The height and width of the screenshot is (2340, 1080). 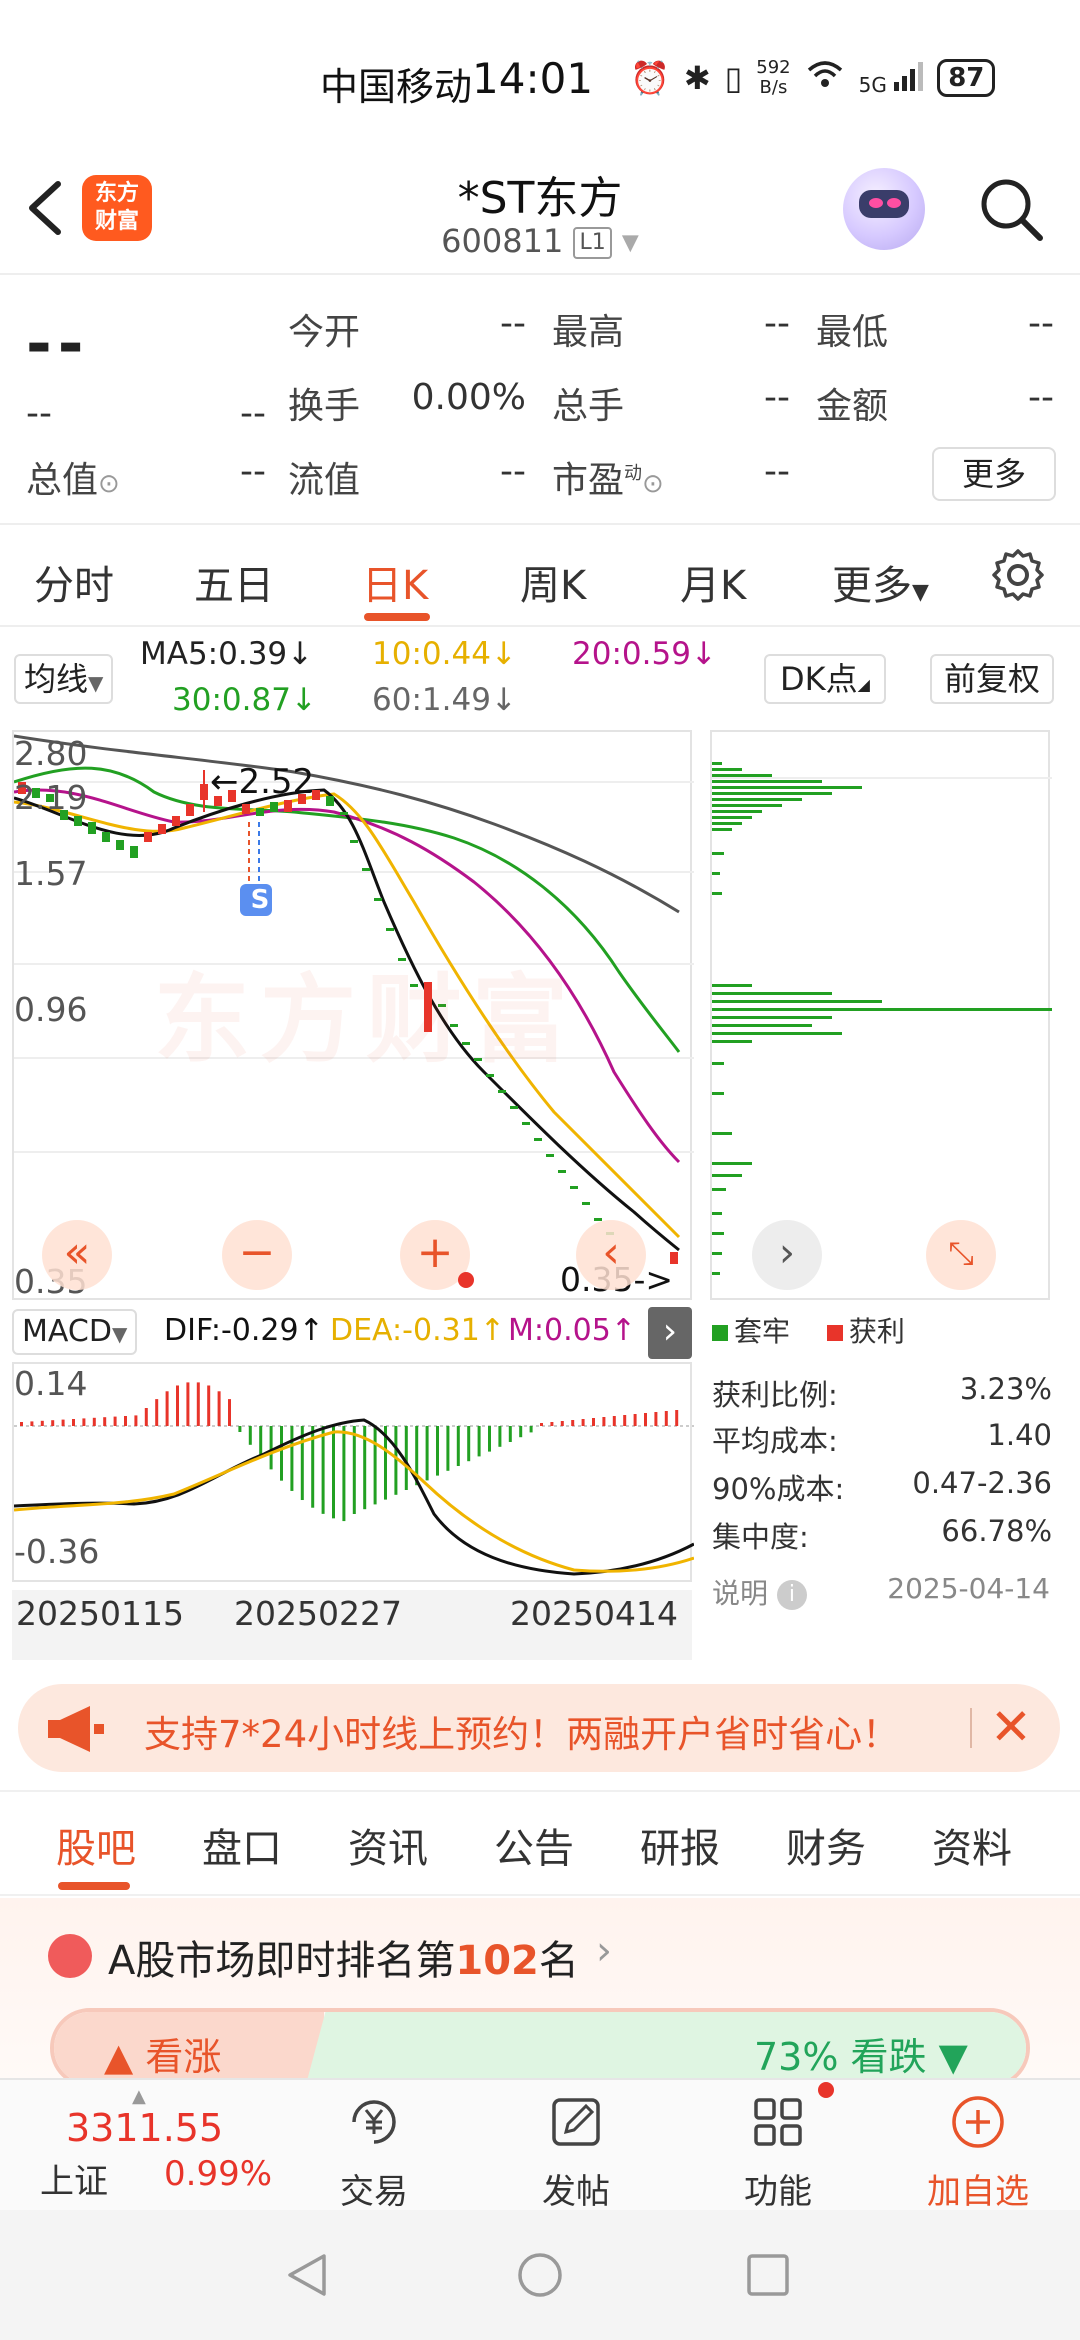 What do you see at coordinates (768, 2275) in the screenshot?
I see `nav-recents-icon` at bounding box center [768, 2275].